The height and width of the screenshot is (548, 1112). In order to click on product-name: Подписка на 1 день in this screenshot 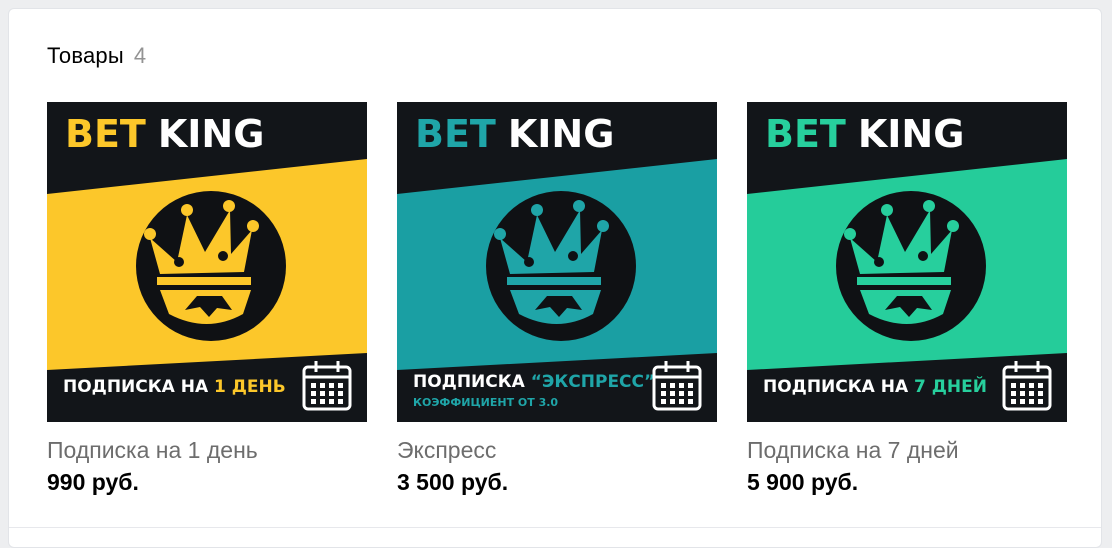, I will do `click(207, 450)`.